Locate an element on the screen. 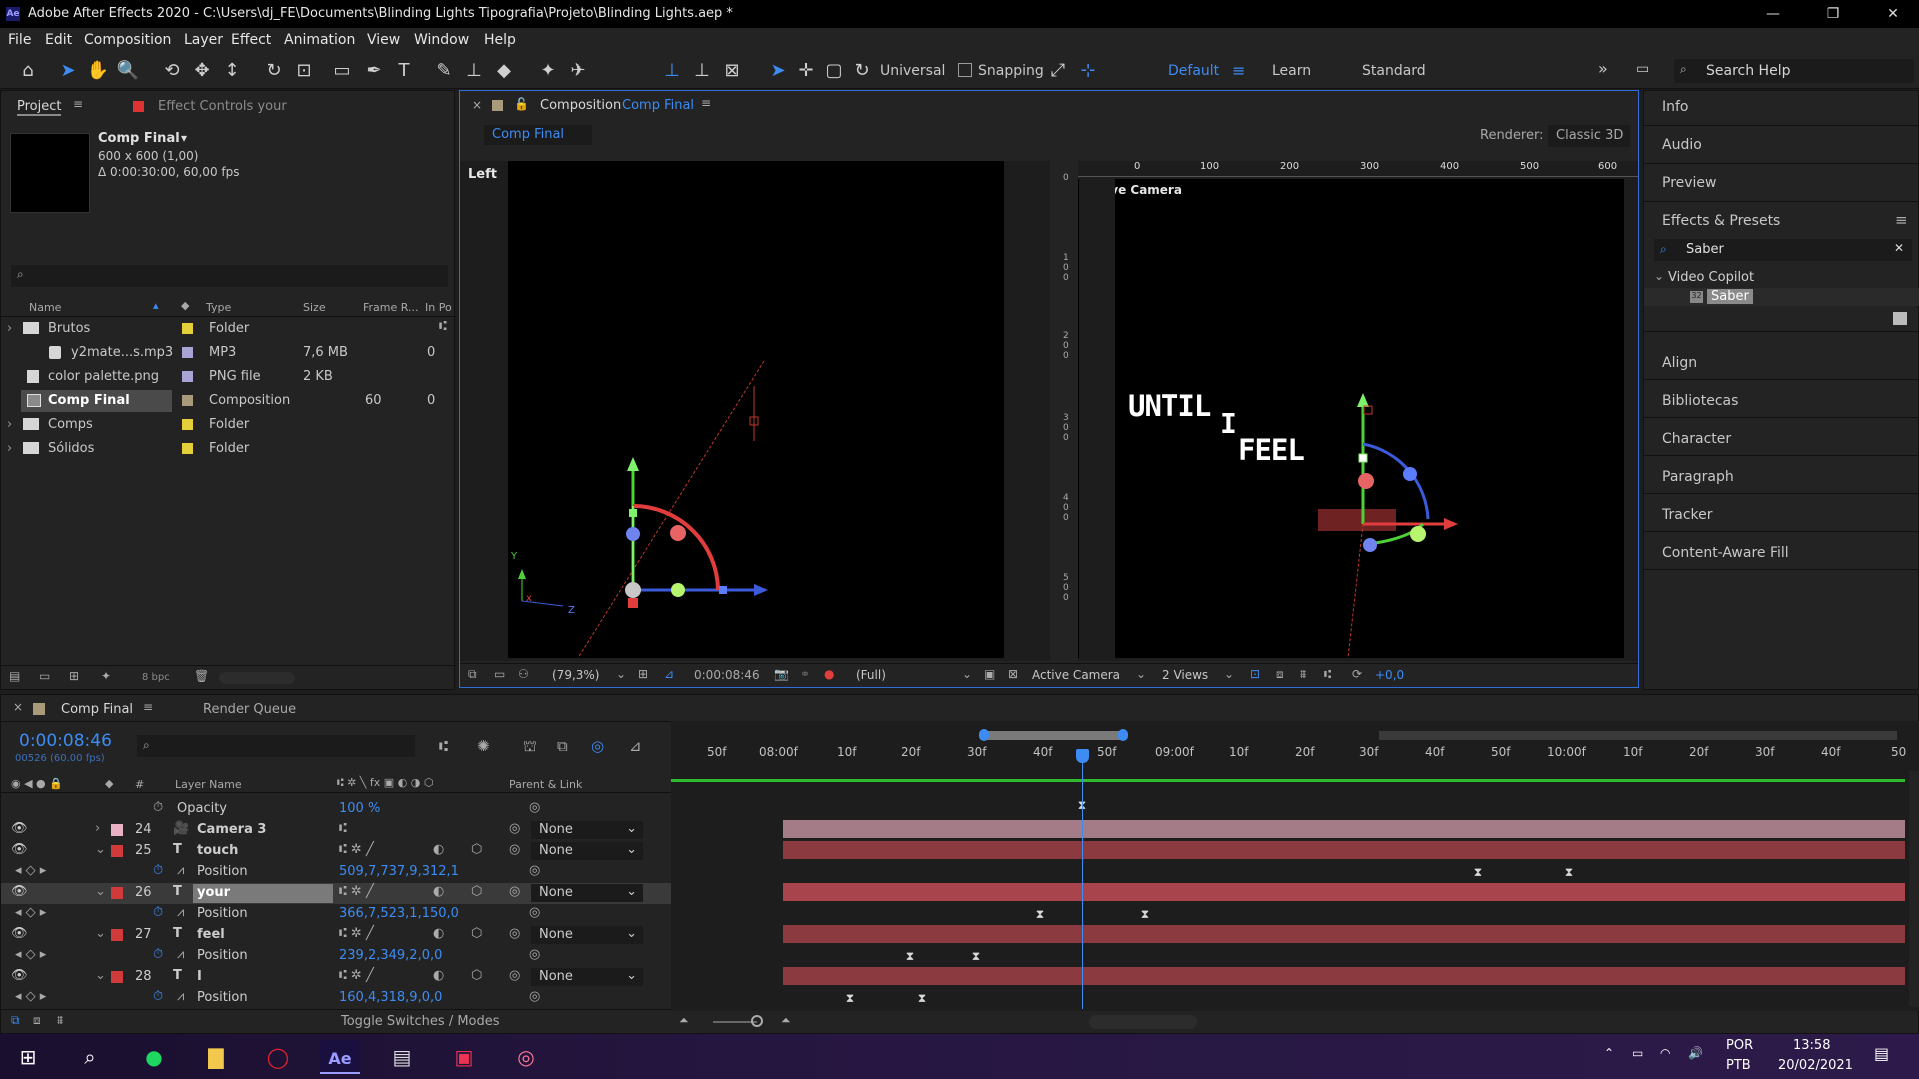 This screenshot has height=1079, width=1919. property-value: 366,7,523,1,150,0 is located at coordinates (399, 913).